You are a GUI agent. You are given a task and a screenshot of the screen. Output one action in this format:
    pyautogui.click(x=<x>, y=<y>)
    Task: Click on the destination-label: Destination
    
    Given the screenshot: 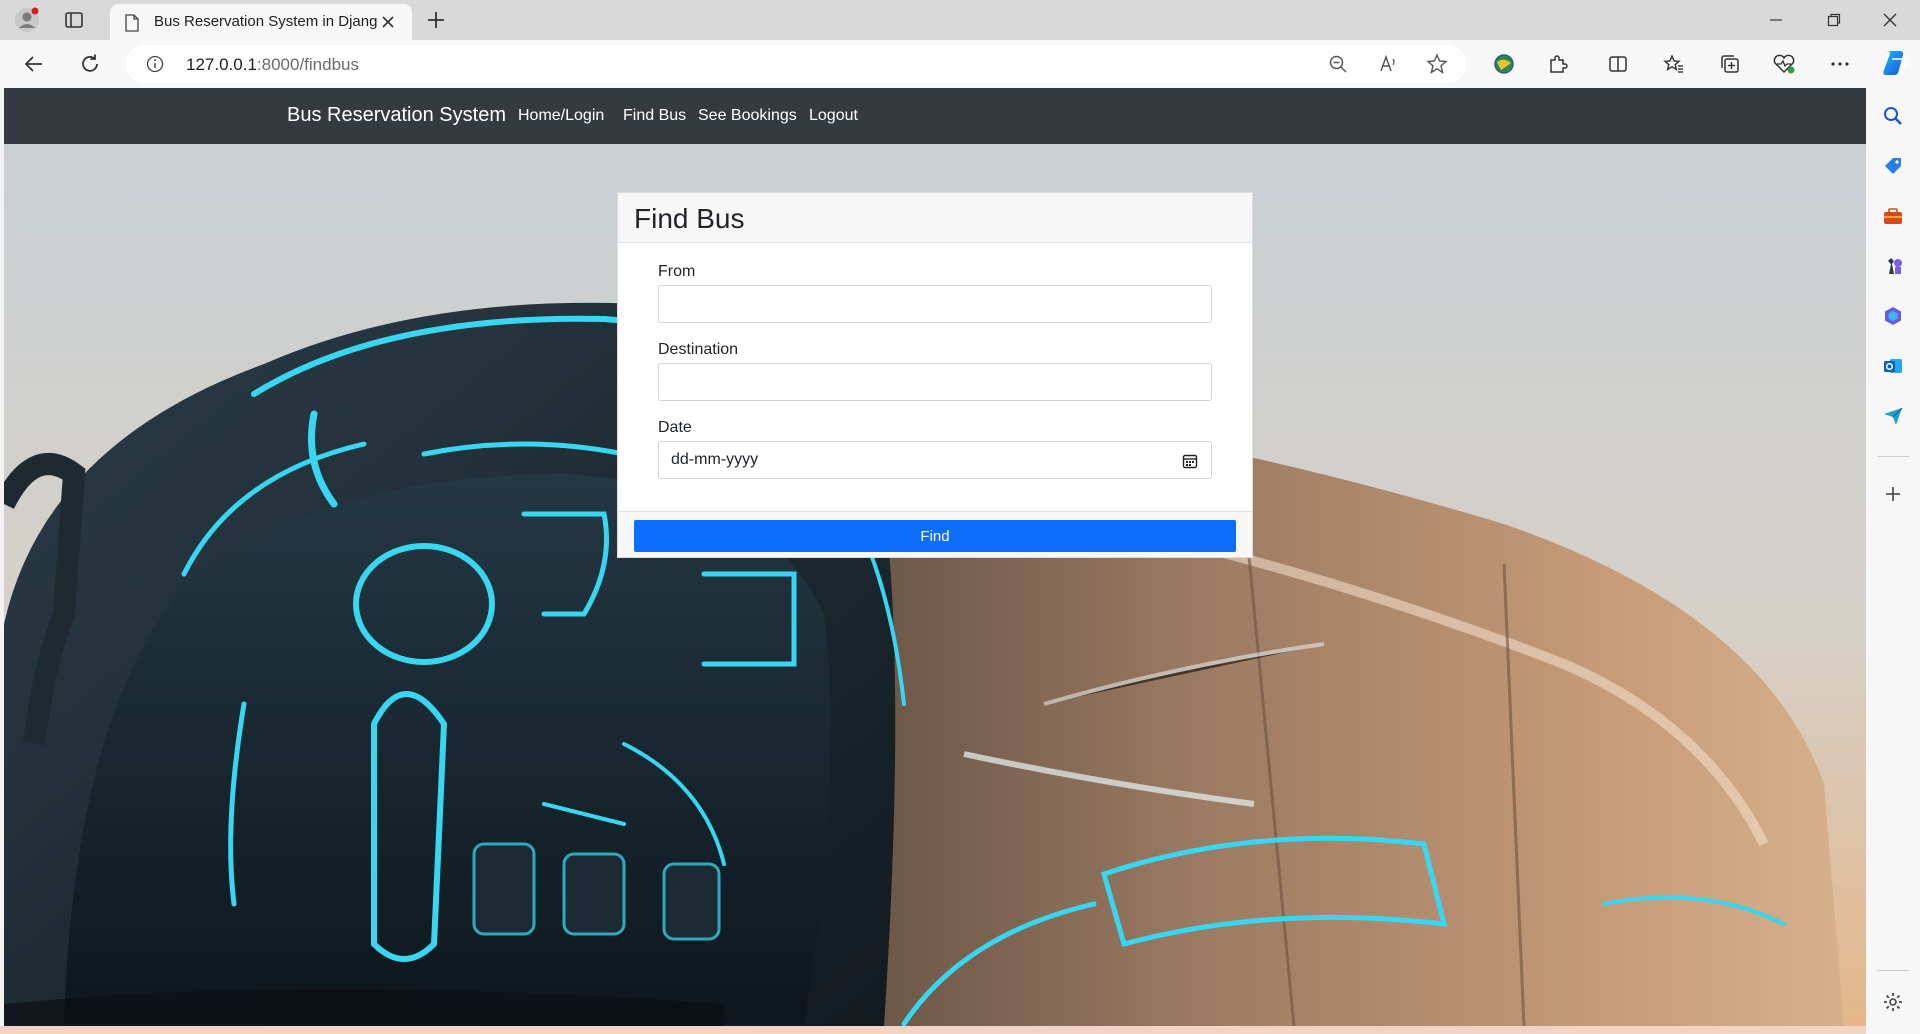 What is the action you would take?
    pyautogui.click(x=698, y=349)
    